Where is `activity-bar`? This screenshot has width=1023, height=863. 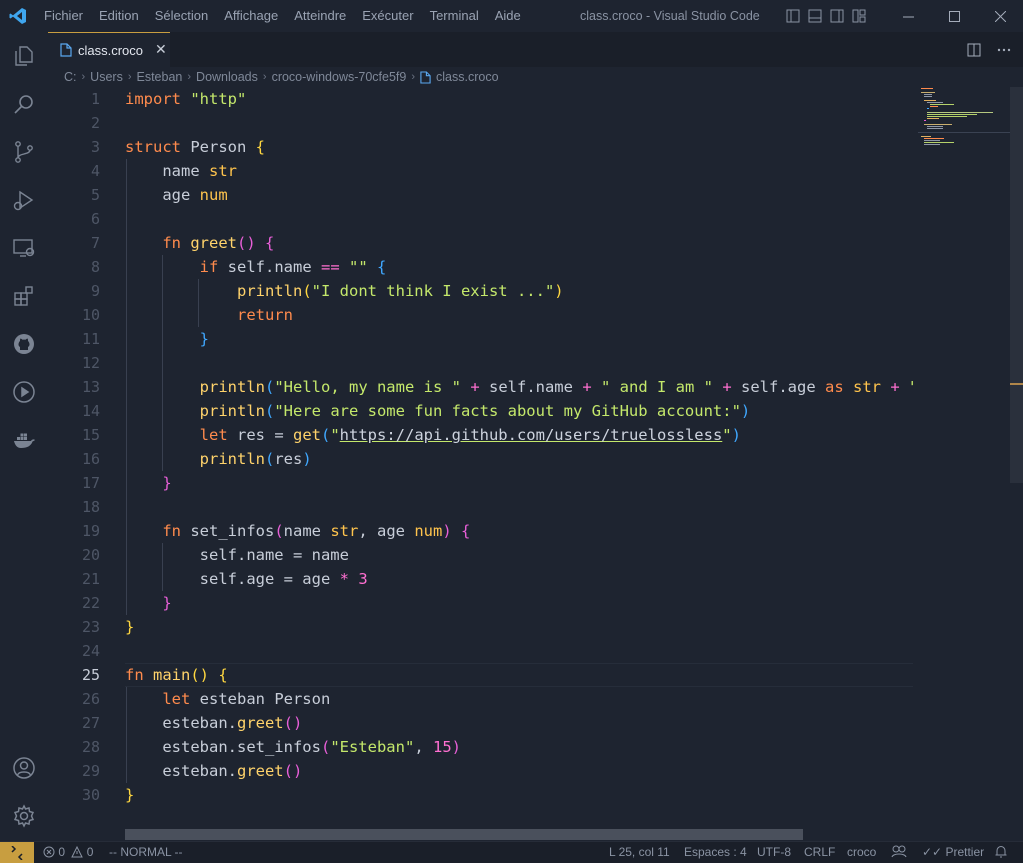 activity-bar is located at coordinates (24, 436).